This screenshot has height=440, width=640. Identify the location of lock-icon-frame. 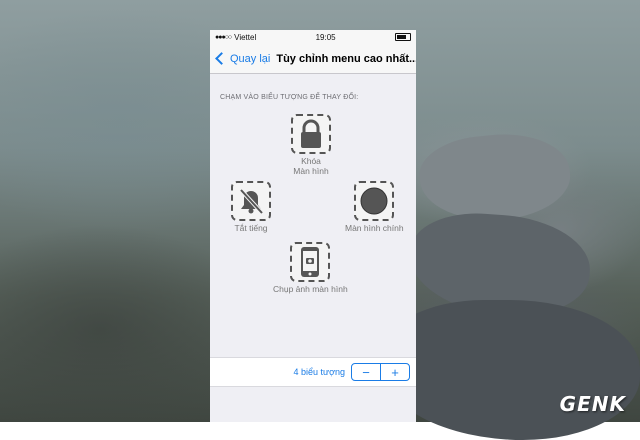
(311, 134).